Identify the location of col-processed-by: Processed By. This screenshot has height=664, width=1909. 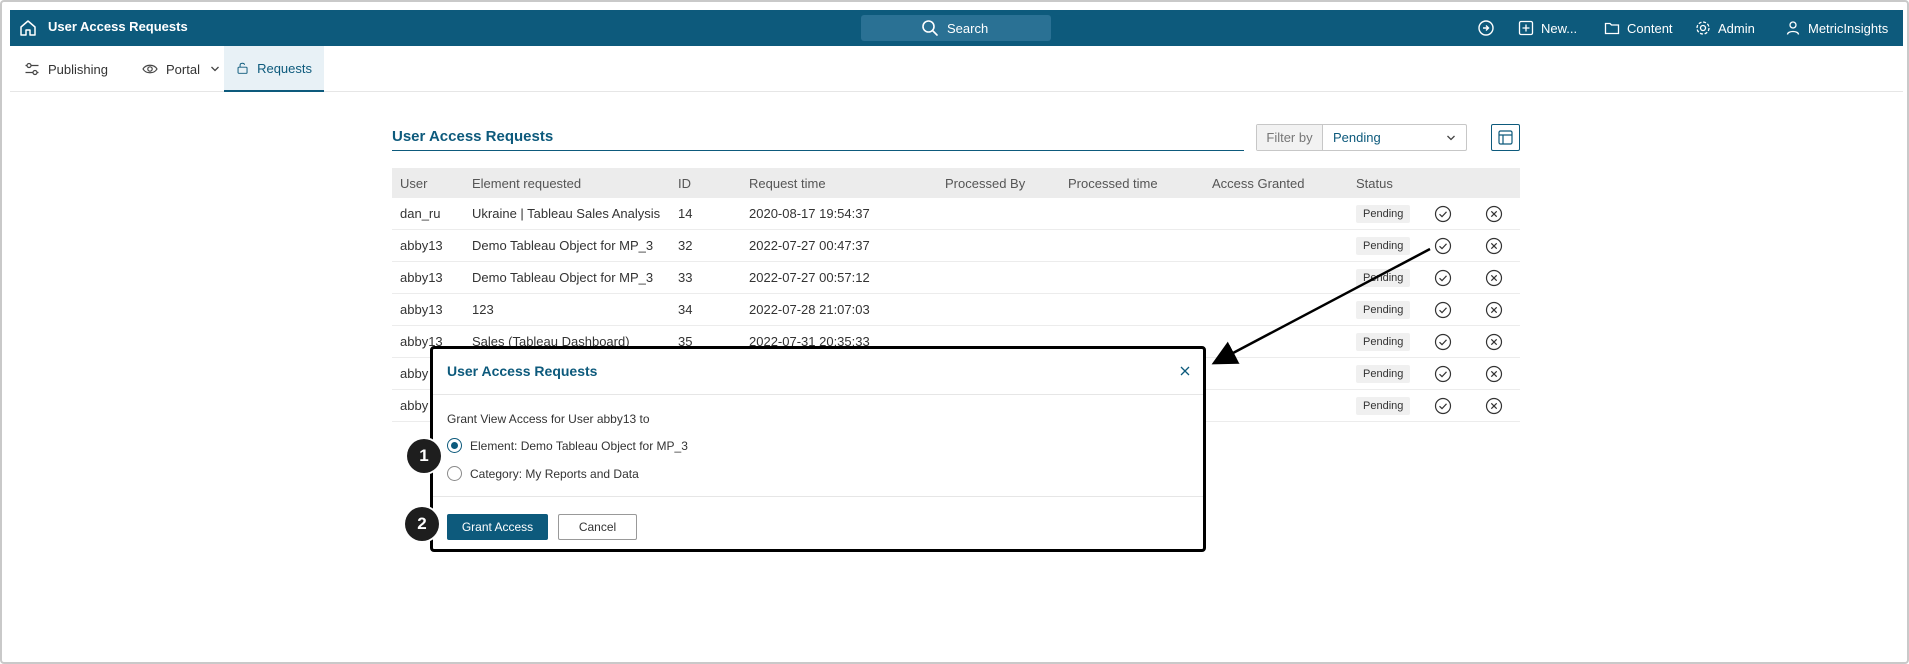
(985, 183).